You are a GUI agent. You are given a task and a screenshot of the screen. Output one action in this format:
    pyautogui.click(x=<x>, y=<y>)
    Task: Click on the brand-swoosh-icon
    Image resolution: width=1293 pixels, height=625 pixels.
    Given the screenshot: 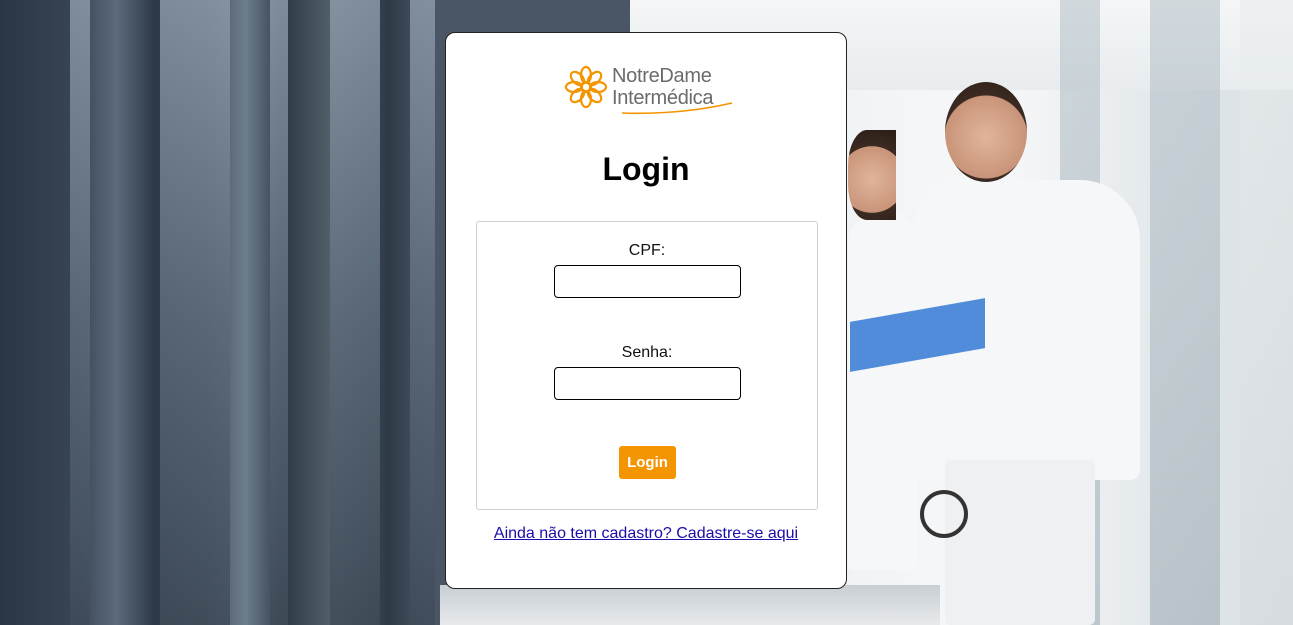 What is the action you would take?
    pyautogui.click(x=677, y=108)
    